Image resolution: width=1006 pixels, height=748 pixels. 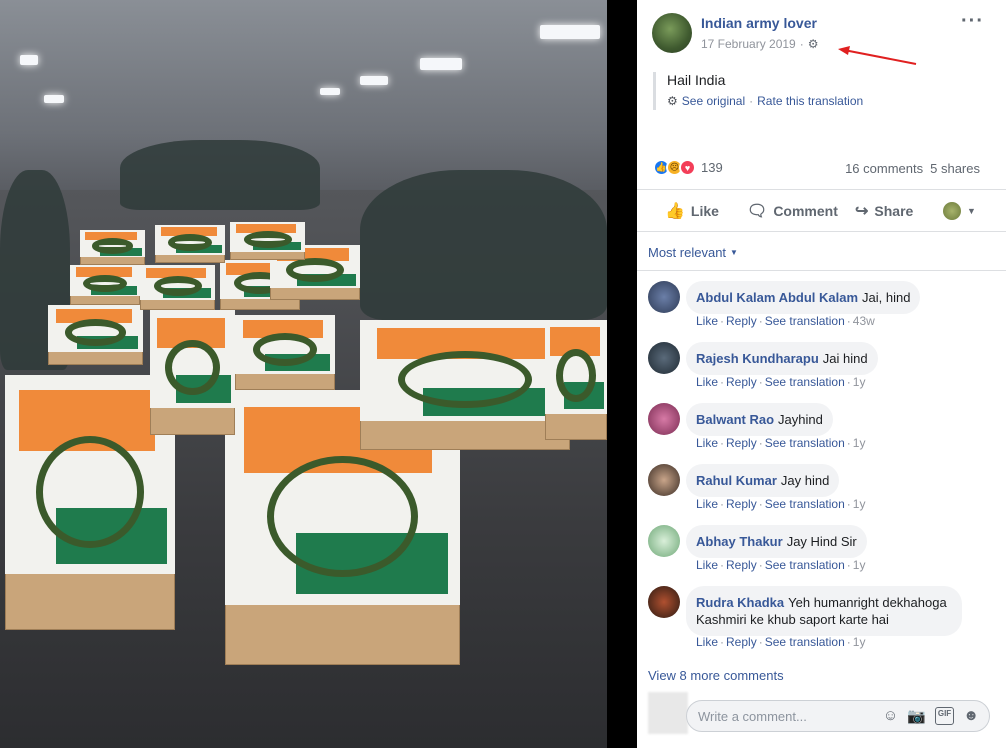 What do you see at coordinates (757, 211) in the screenshot?
I see `comment-bubble-icon: 🗨` at bounding box center [757, 211].